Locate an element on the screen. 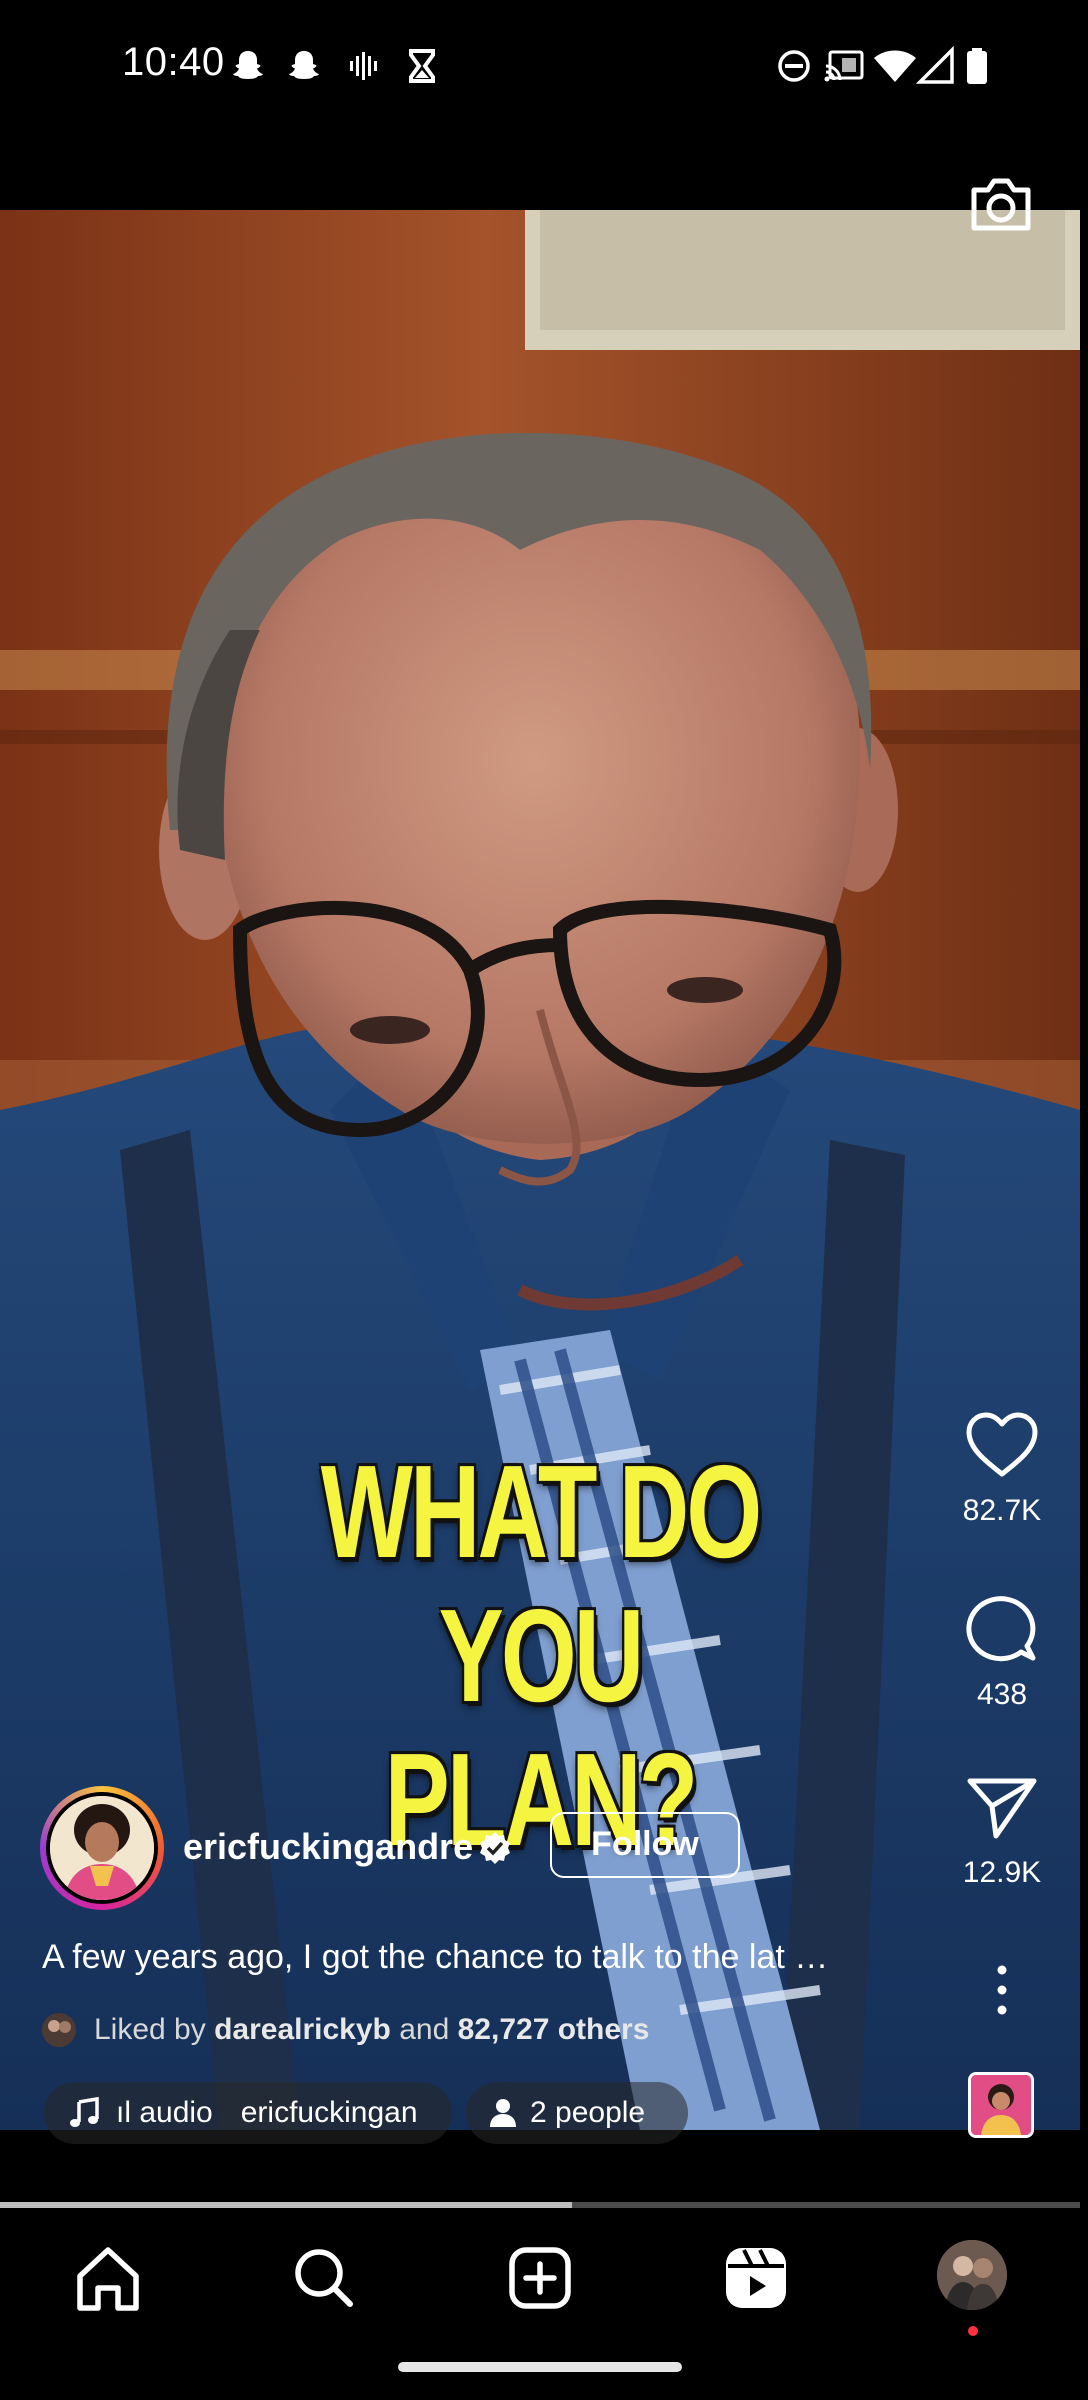 Image resolution: width=1088 pixels, height=2400 pixels. wifi-icon is located at coordinates (895, 66).